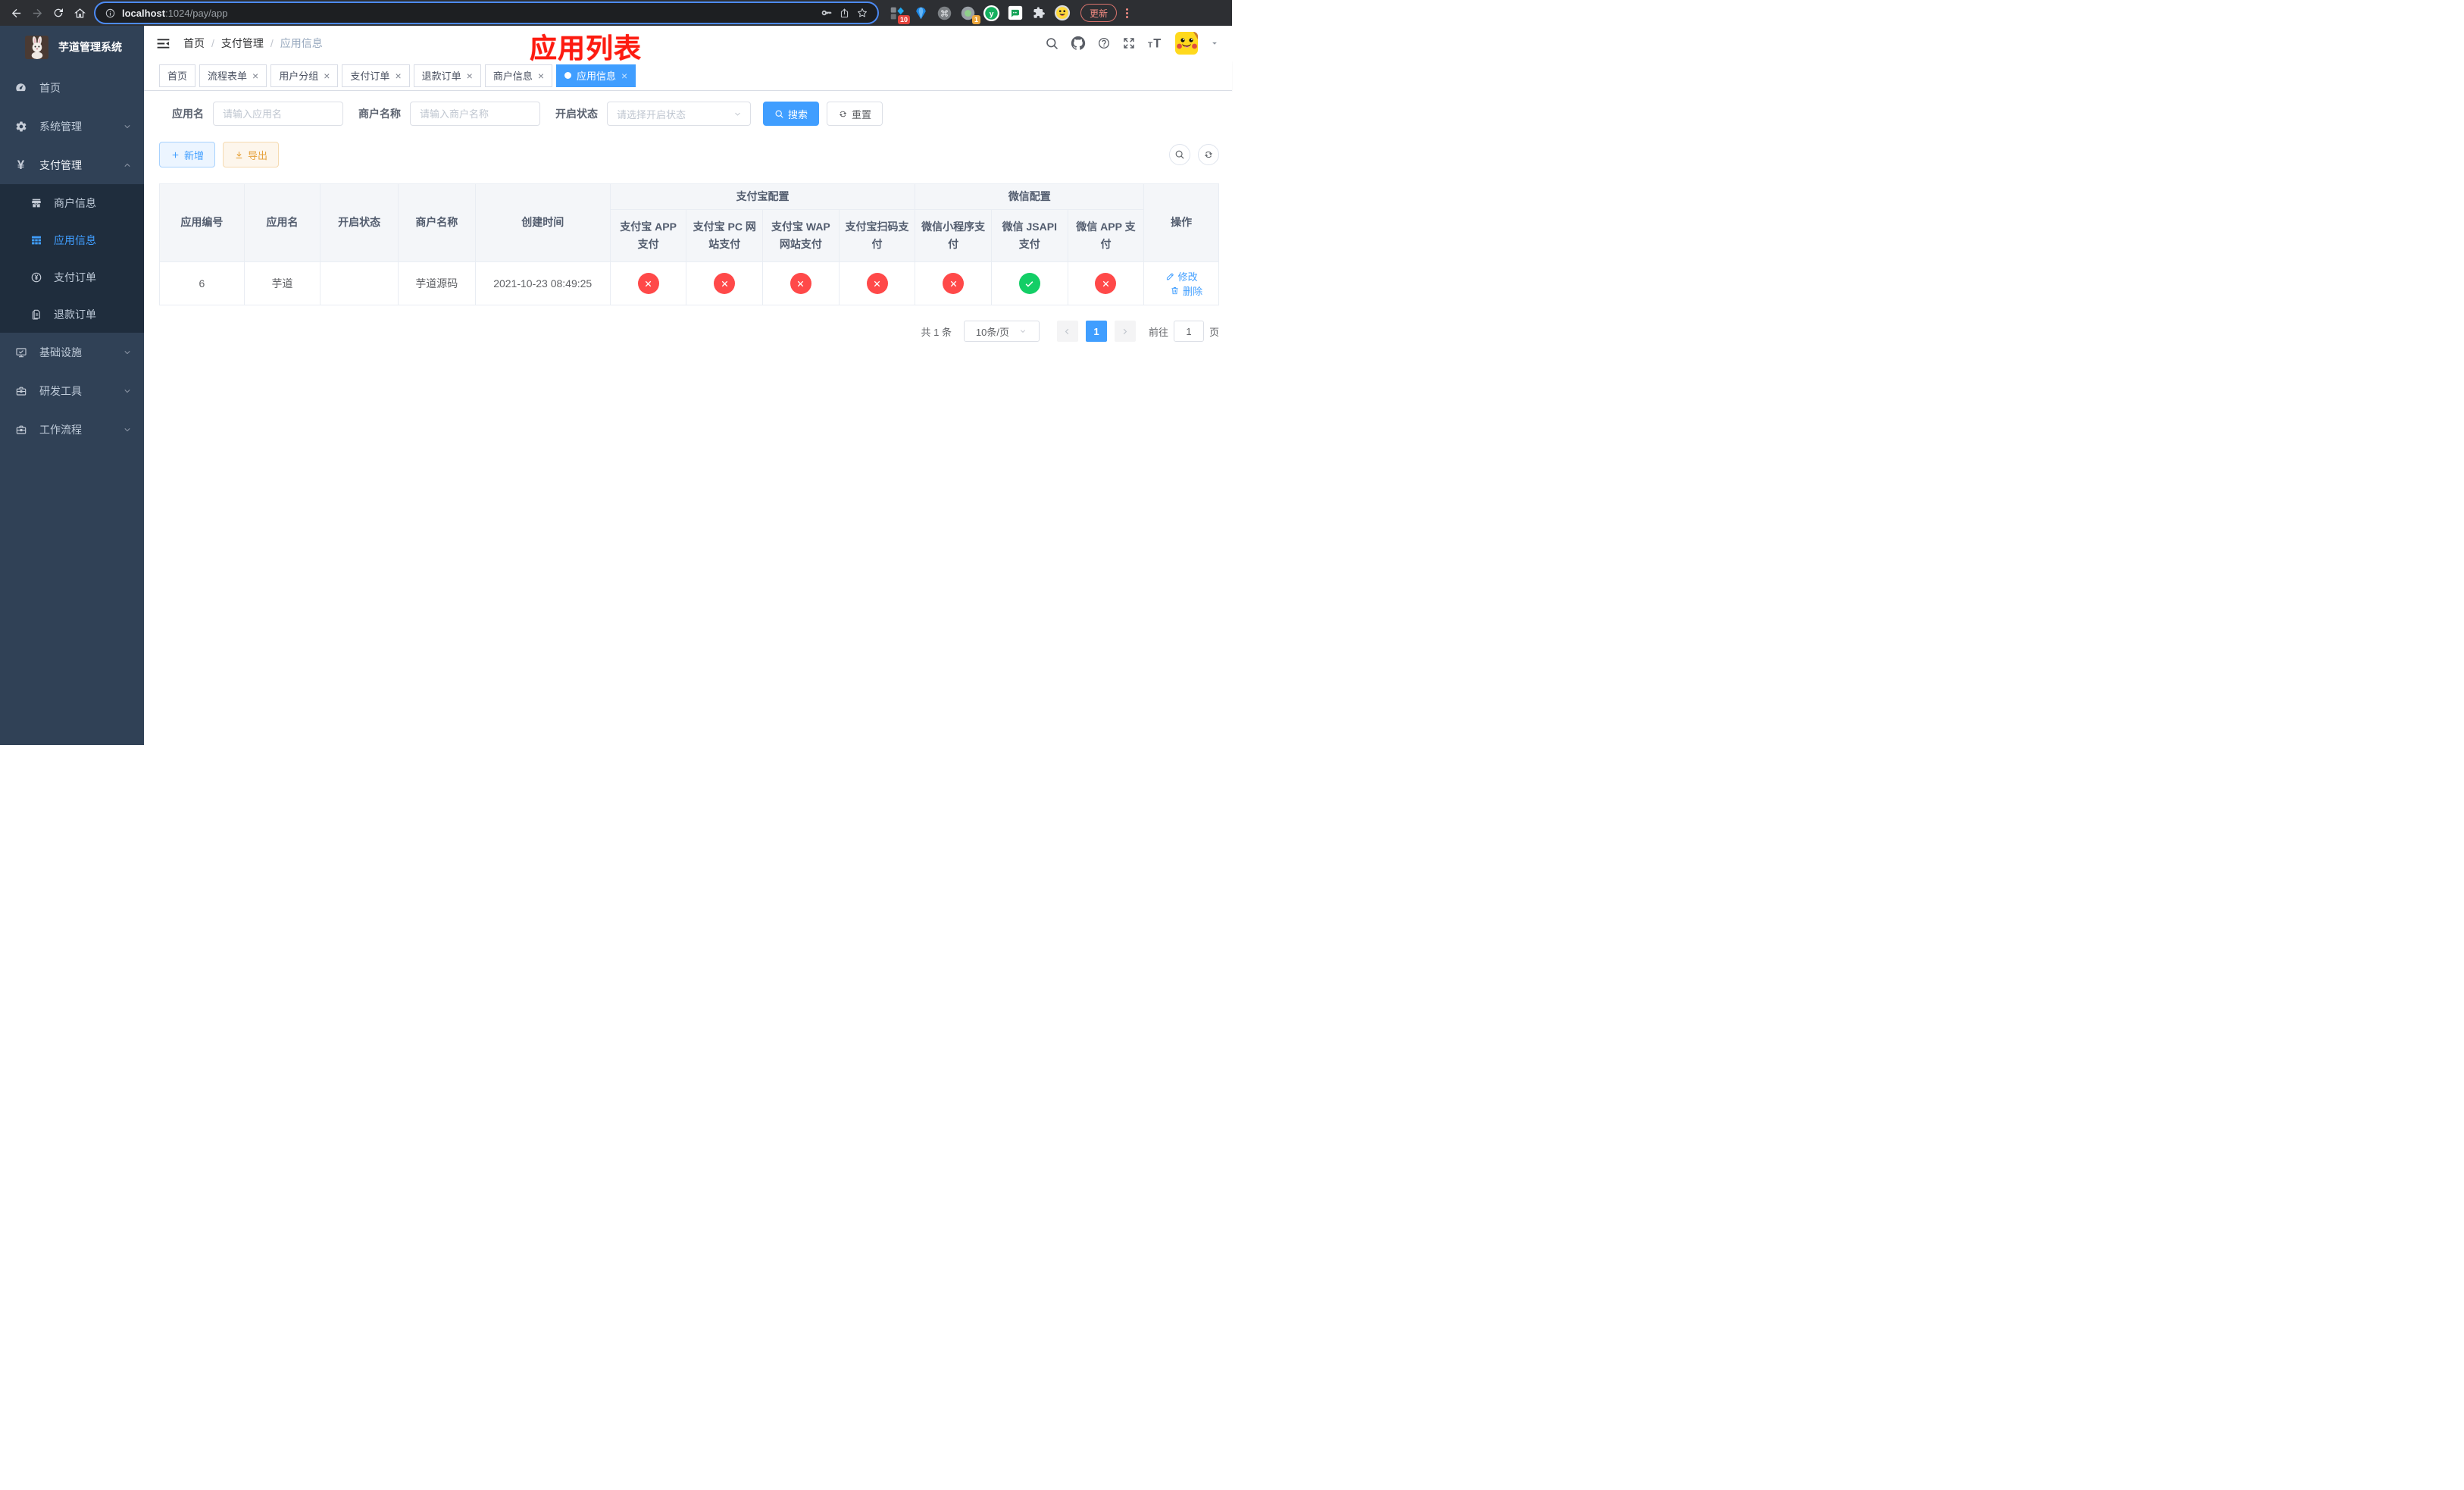 The height and width of the screenshot is (1490, 2464). Describe the element at coordinates (20, 127) in the screenshot. I see `gear-icon` at that location.